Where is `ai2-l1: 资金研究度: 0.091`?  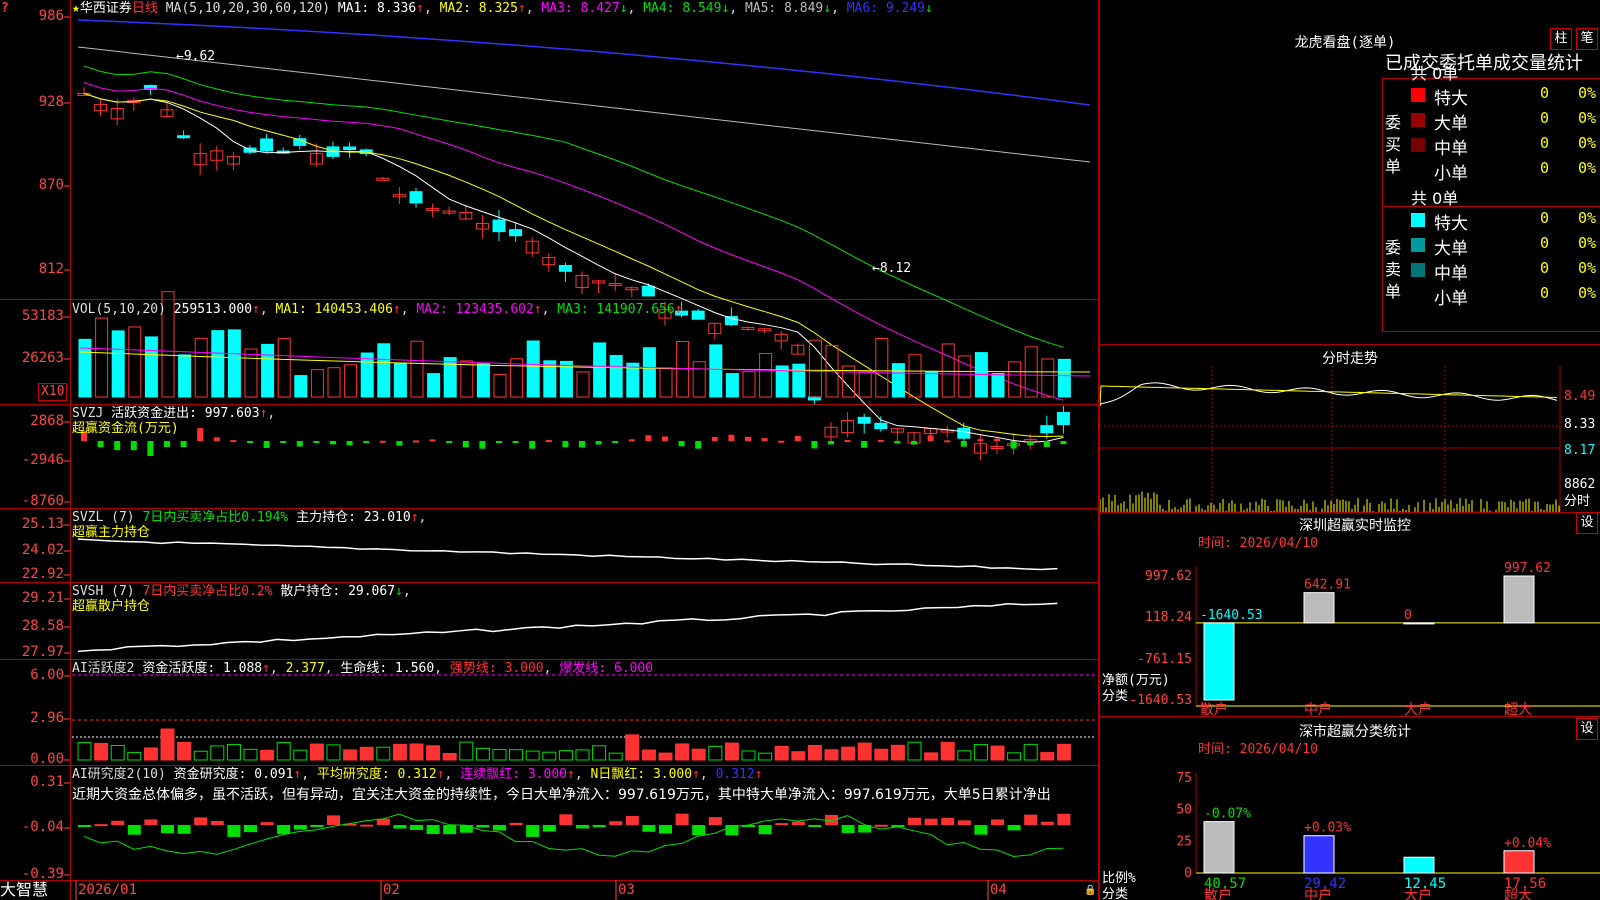
ai2-l1: 资金研究度: 0.091 is located at coordinates (233, 774).